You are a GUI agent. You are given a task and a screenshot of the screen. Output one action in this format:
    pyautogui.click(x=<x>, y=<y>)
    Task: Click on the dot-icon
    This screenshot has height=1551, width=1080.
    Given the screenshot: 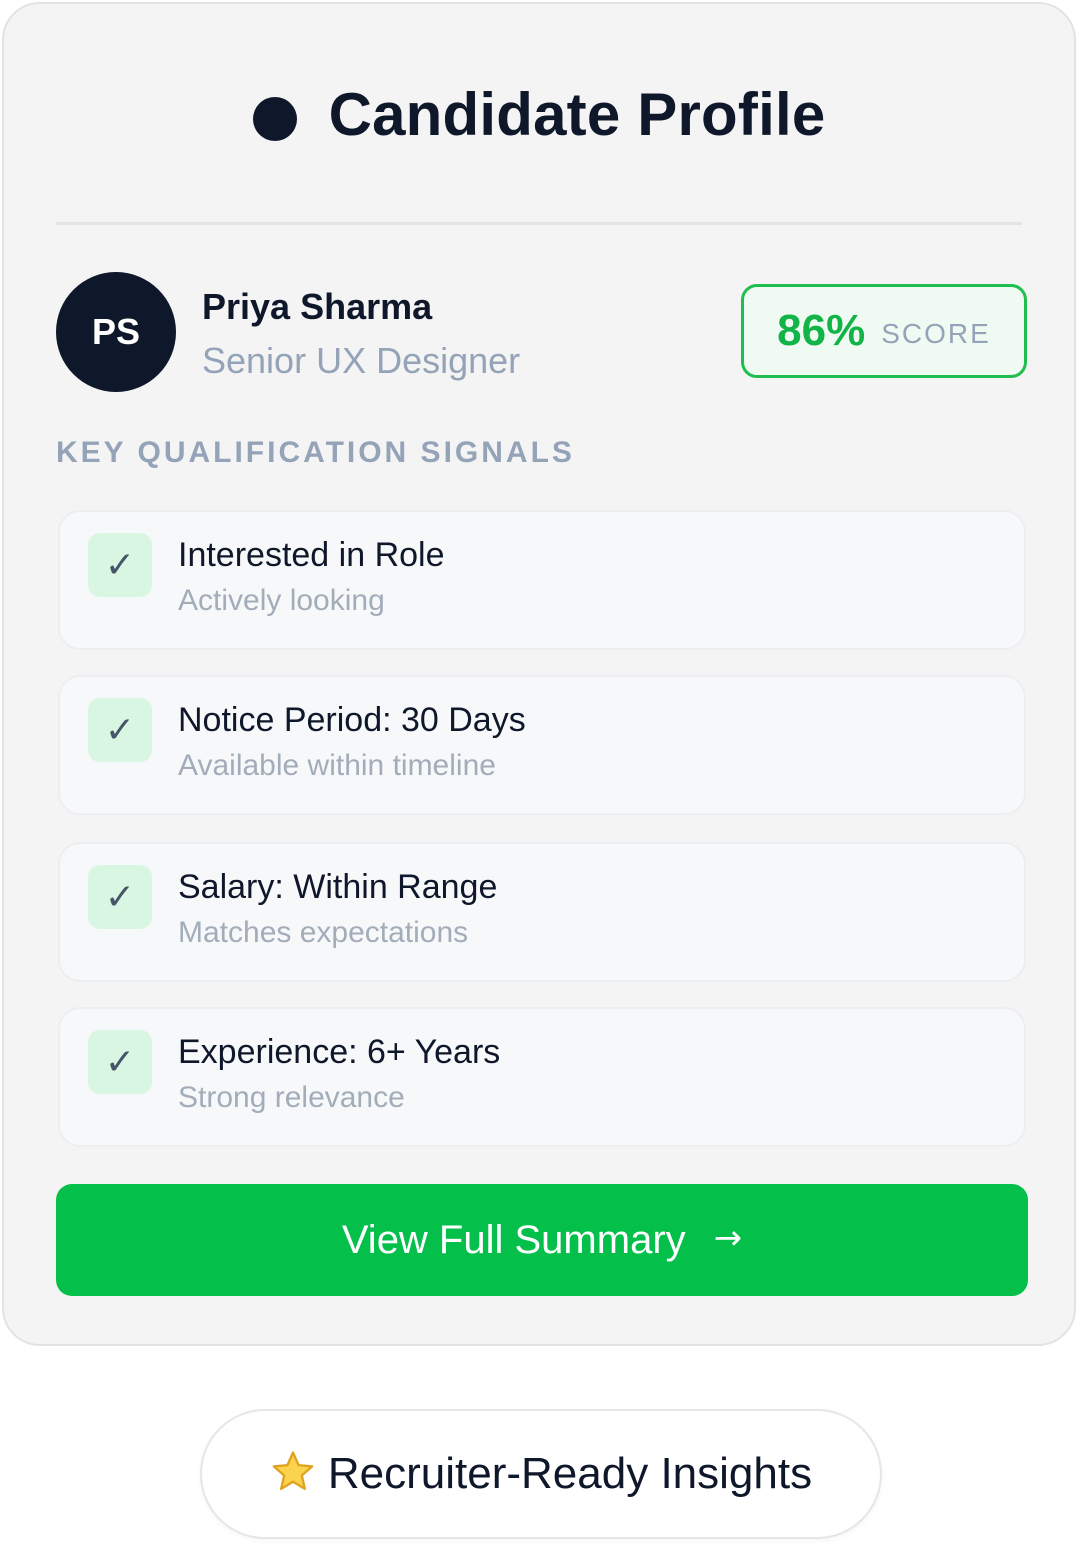 What is the action you would take?
    pyautogui.click(x=274, y=119)
    